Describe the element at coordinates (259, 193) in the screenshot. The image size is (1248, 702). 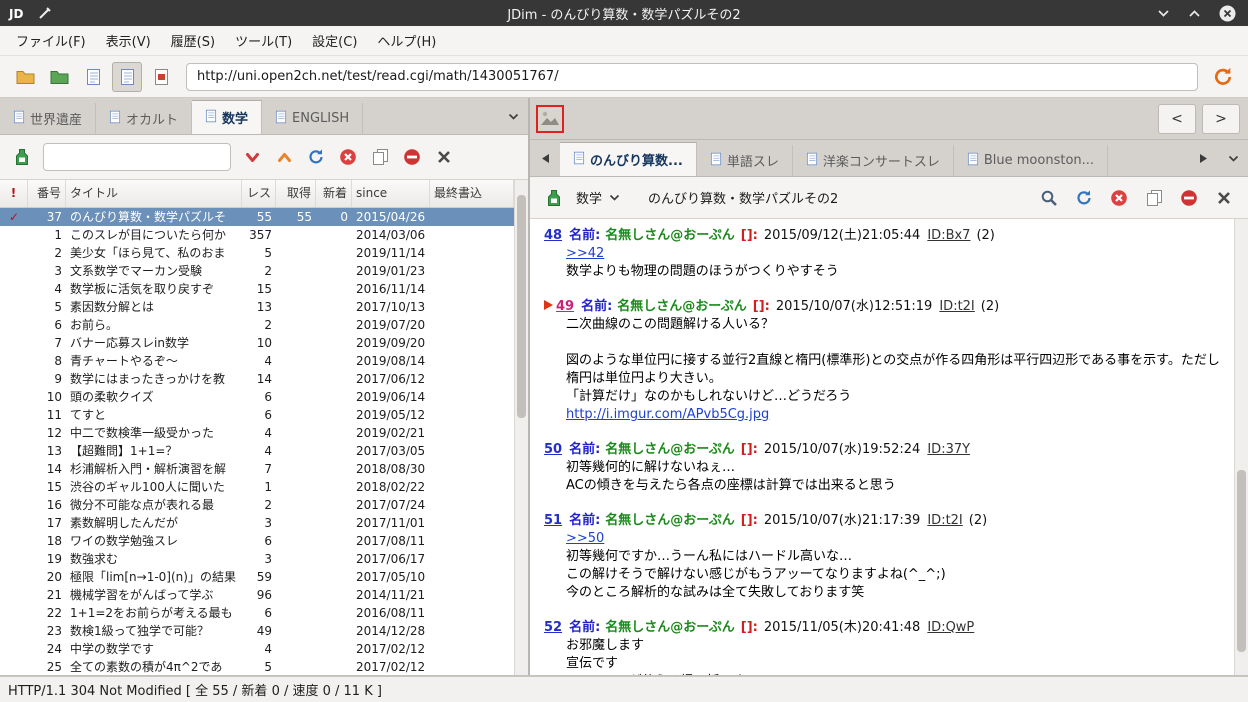
I see `column-header-res: レス` at that location.